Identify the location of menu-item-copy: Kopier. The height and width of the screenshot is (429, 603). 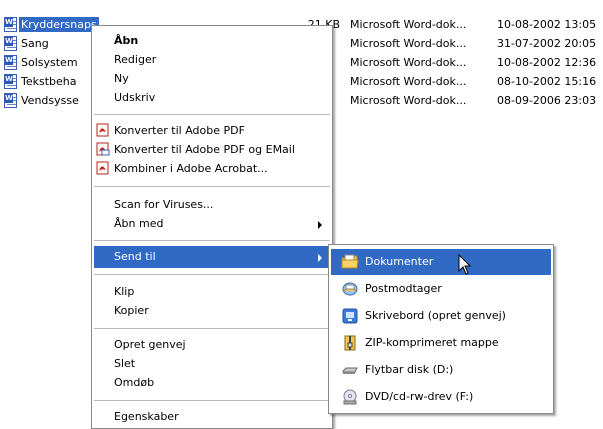
(212, 311).